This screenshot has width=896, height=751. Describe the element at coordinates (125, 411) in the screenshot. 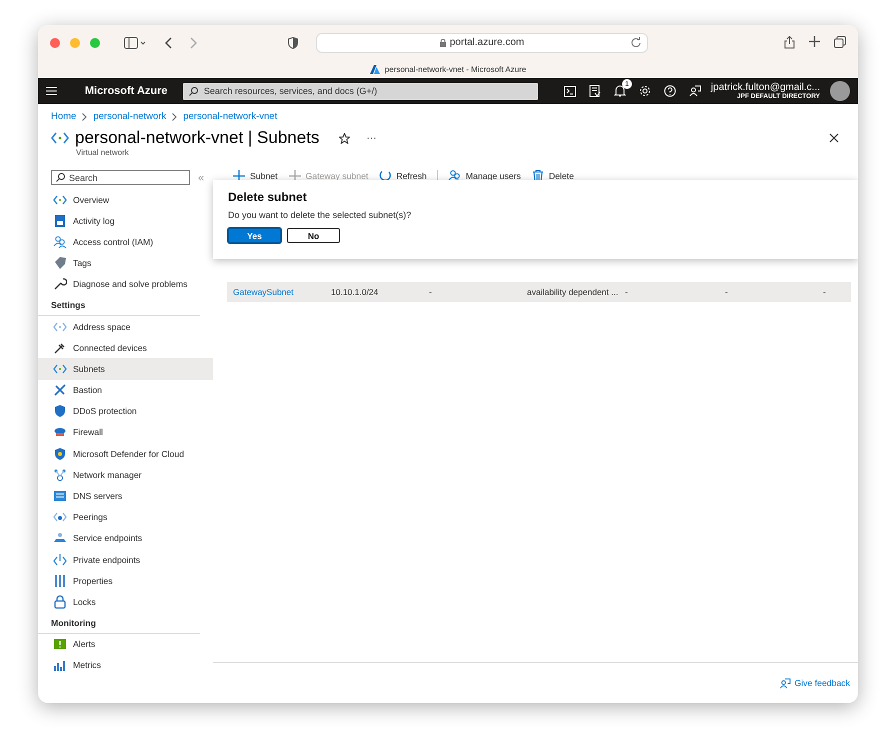

I see `sidebar-item: DDoS protection` at that location.